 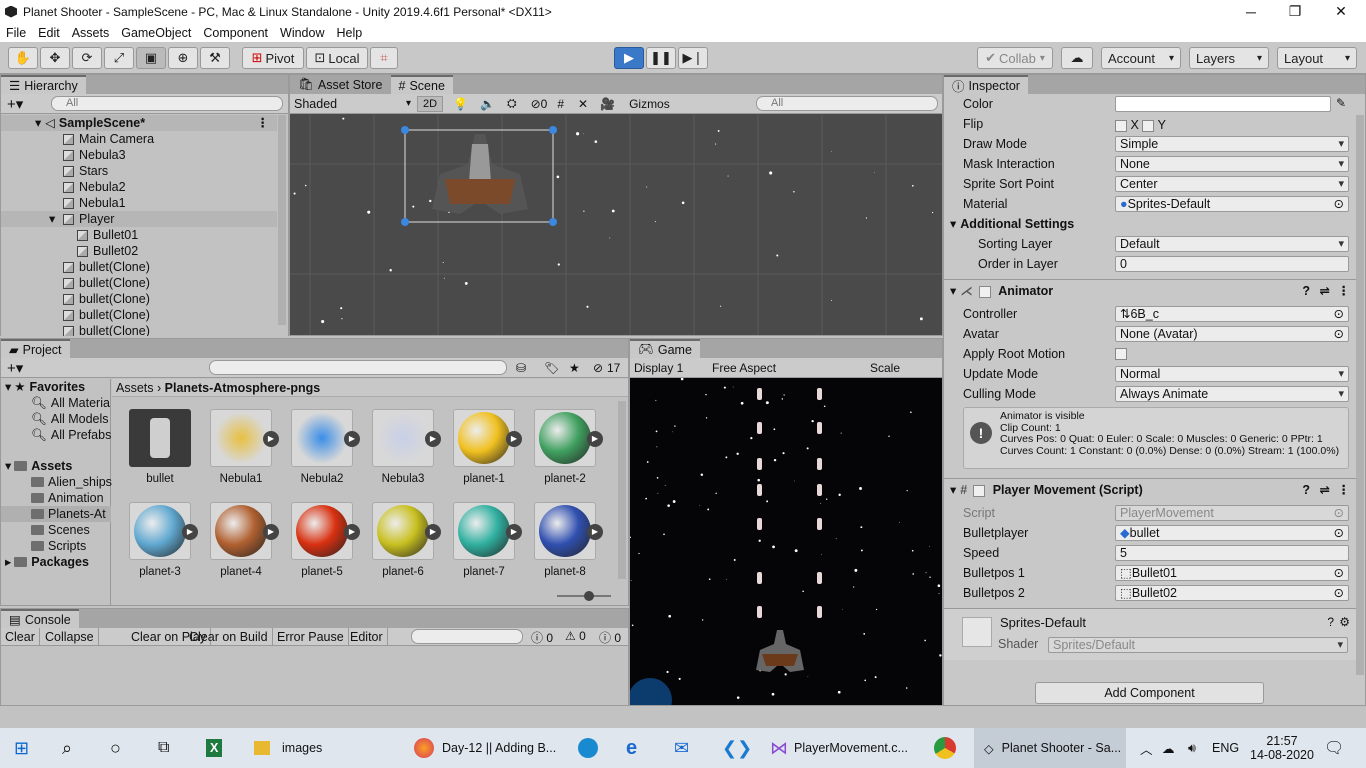 What do you see at coordinates (20, 637) in the screenshot?
I see `clear-button: Clear` at bounding box center [20, 637].